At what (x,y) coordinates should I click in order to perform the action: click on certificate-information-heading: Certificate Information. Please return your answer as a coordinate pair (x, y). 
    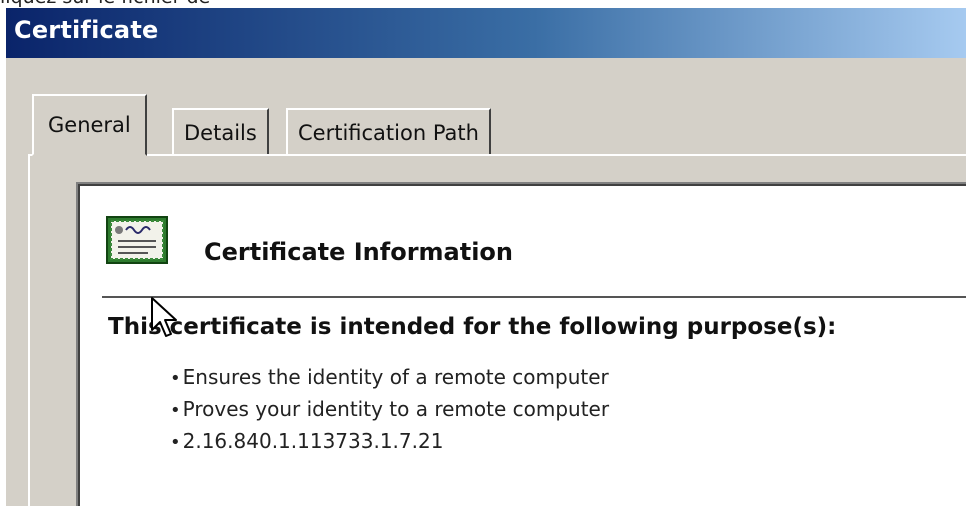
    Looking at the image, I should click on (358, 252).